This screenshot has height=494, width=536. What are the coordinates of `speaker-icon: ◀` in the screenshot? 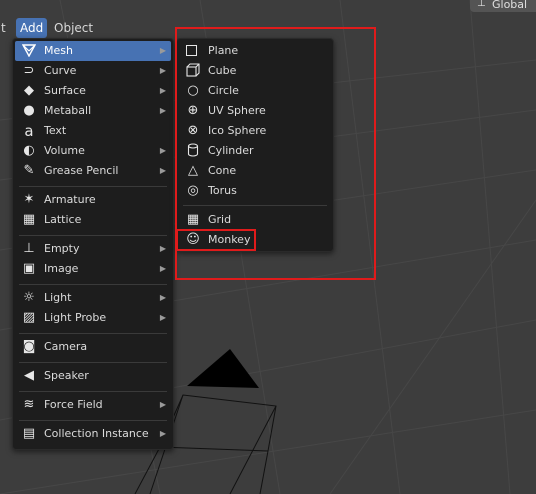 It's located at (29, 375).